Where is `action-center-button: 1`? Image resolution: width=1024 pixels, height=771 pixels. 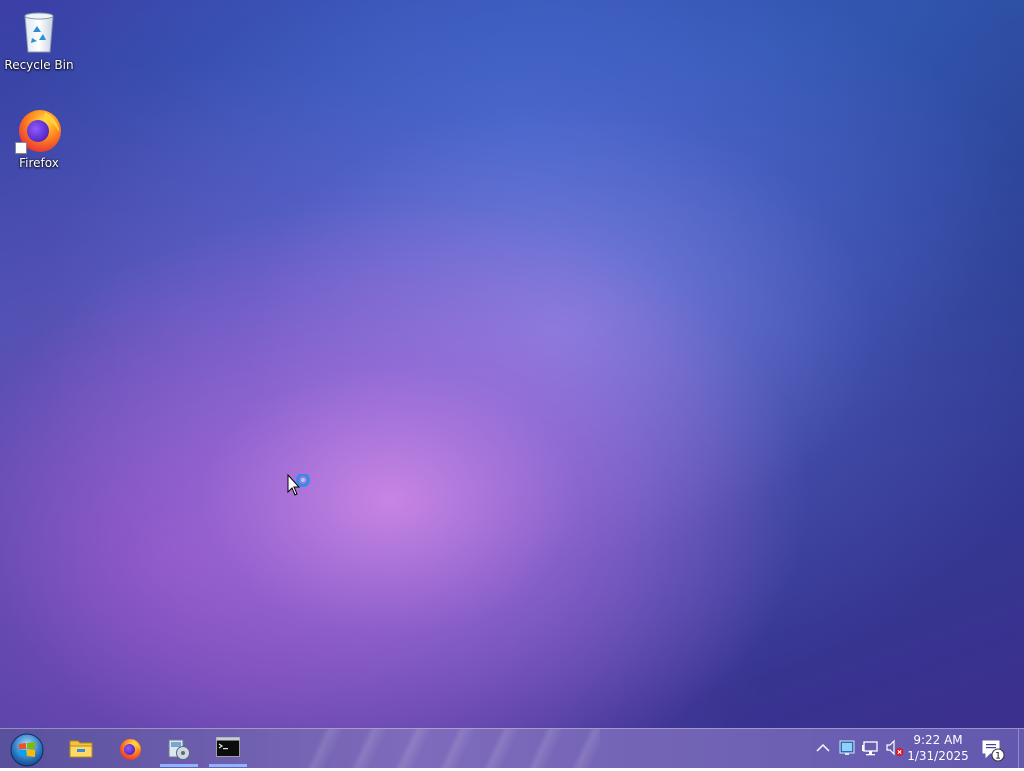
action-center-button: 1 is located at coordinates (992, 749).